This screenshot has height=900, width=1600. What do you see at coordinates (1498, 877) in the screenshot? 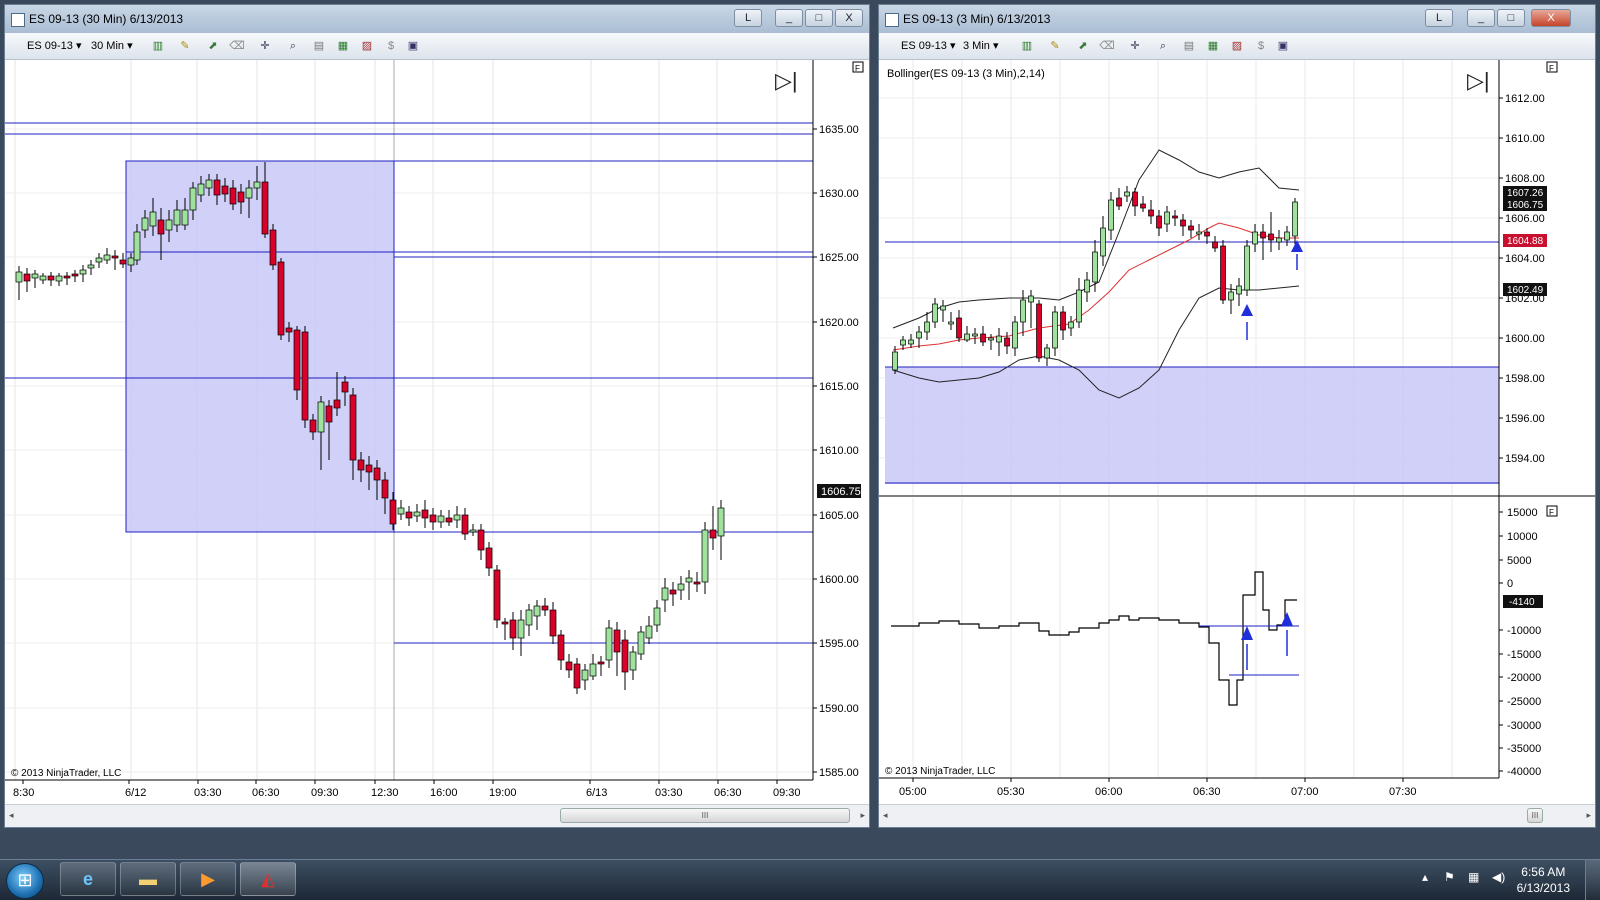
I see `volume-icon: ◀)` at bounding box center [1498, 877].